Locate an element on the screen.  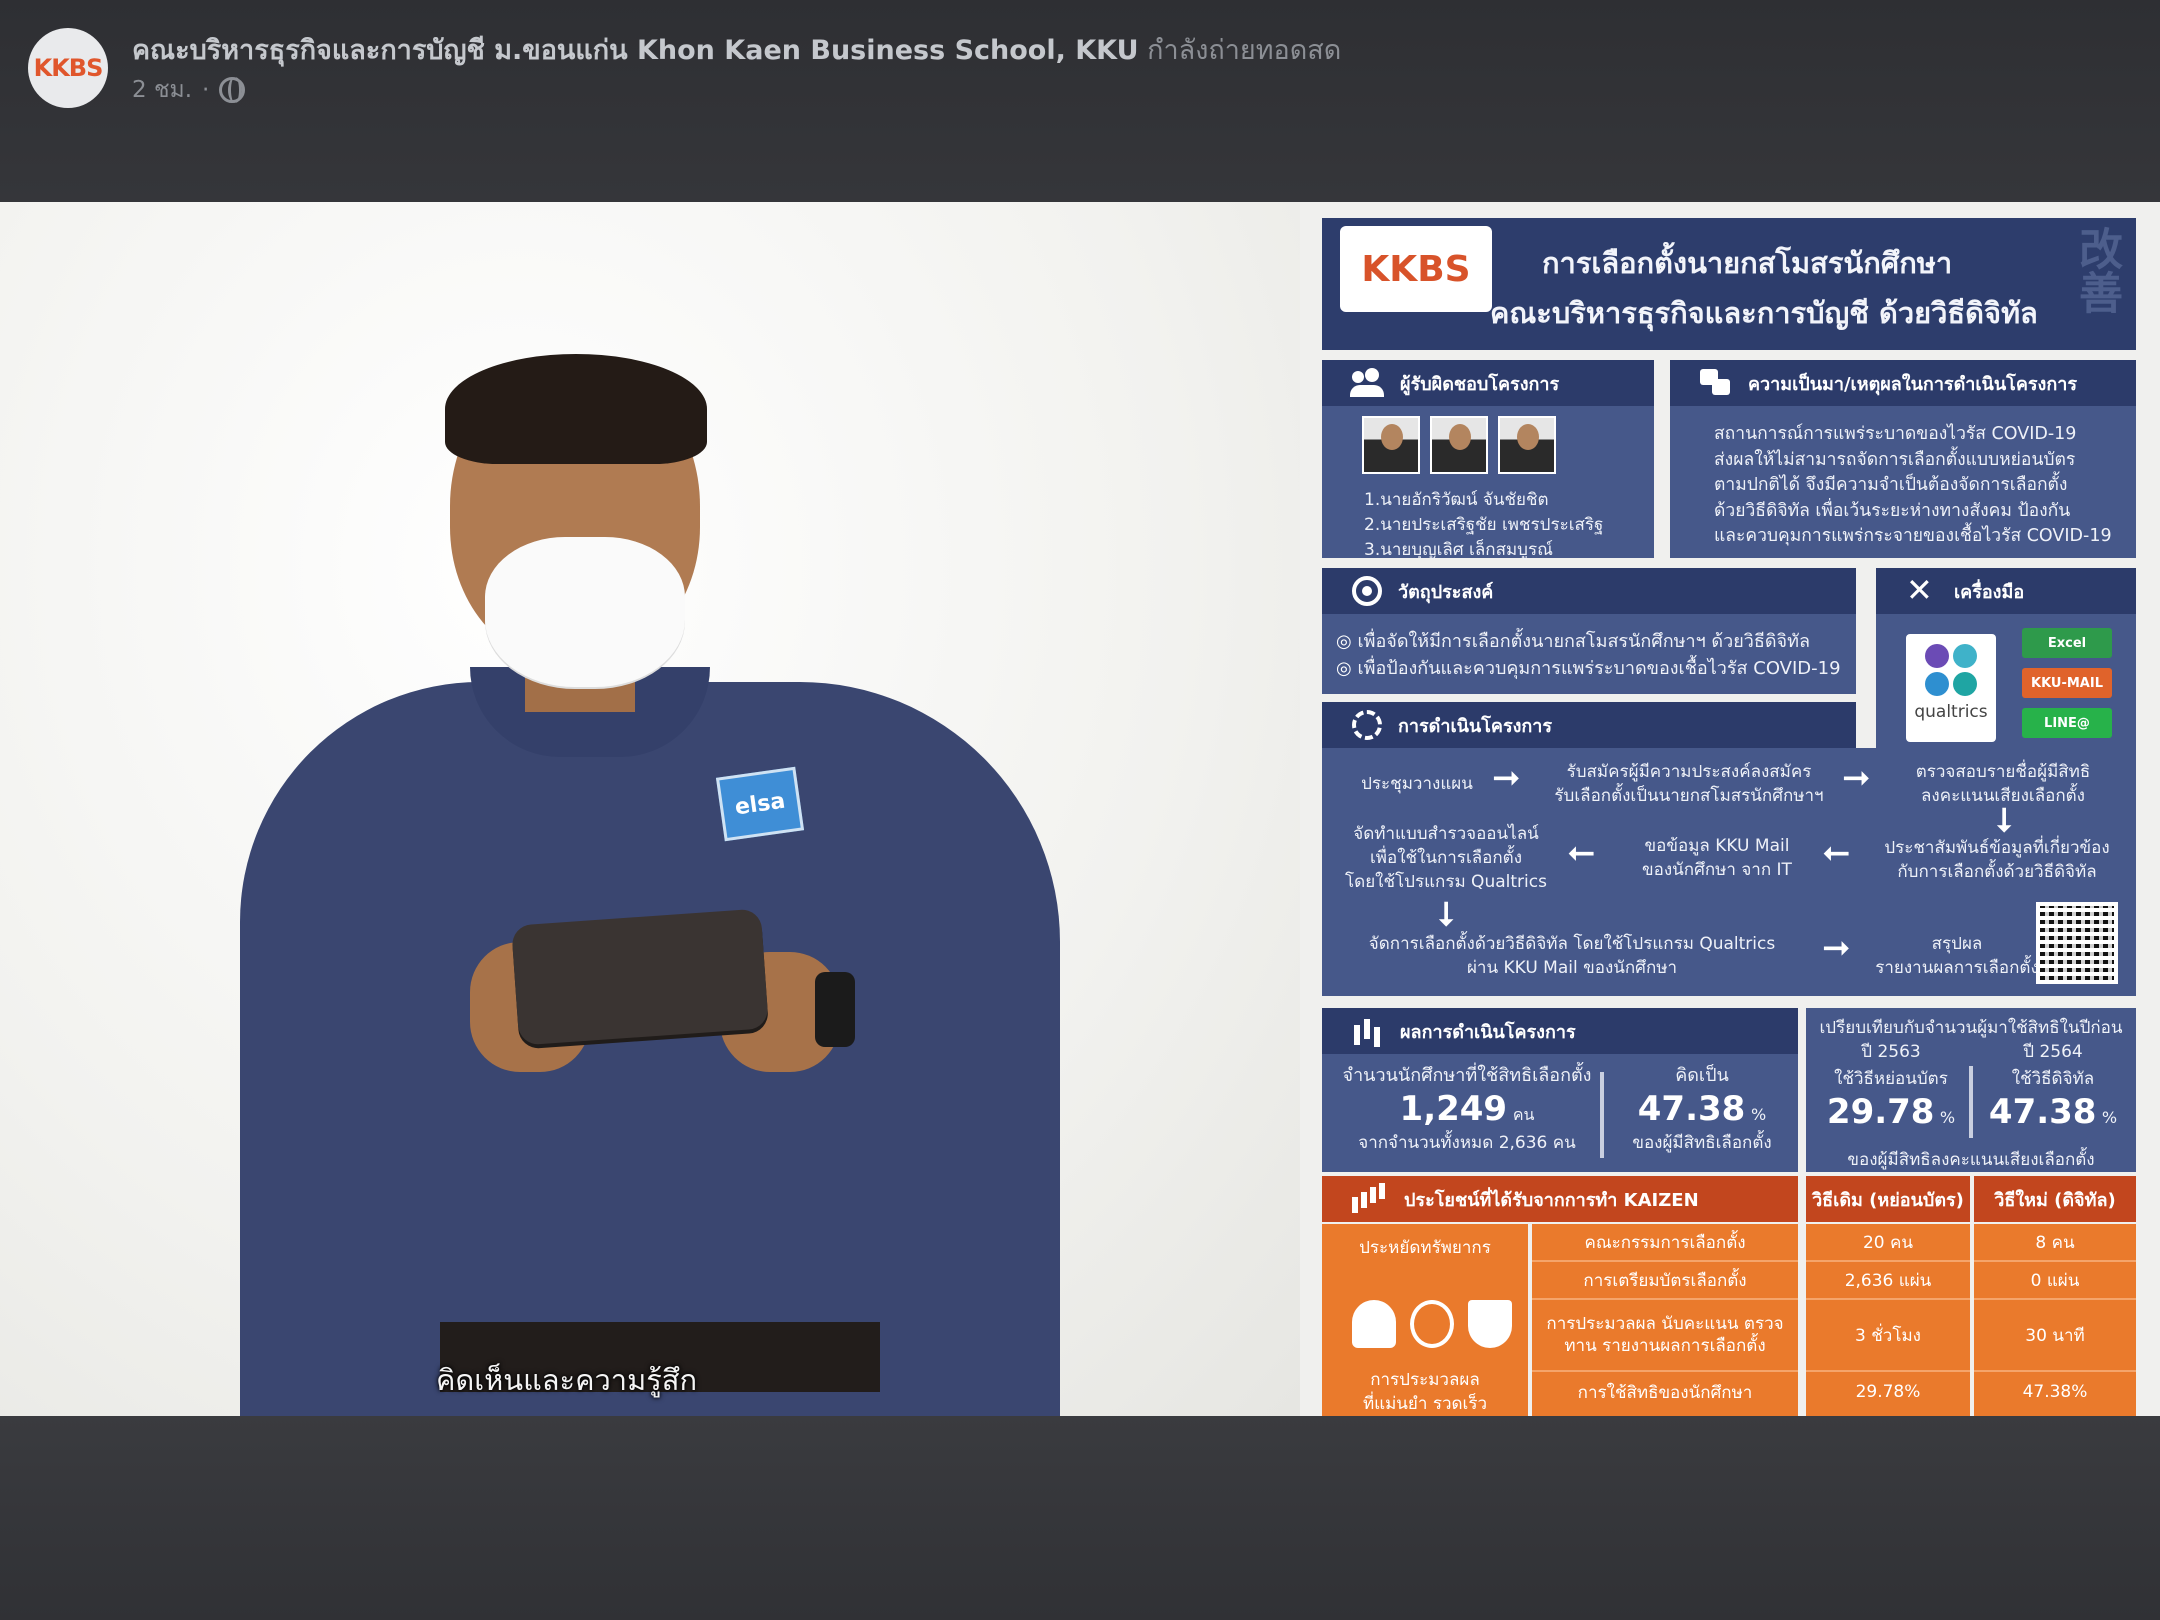
kaizen-old-value: 20 คน is located at coordinates (1888, 1243).